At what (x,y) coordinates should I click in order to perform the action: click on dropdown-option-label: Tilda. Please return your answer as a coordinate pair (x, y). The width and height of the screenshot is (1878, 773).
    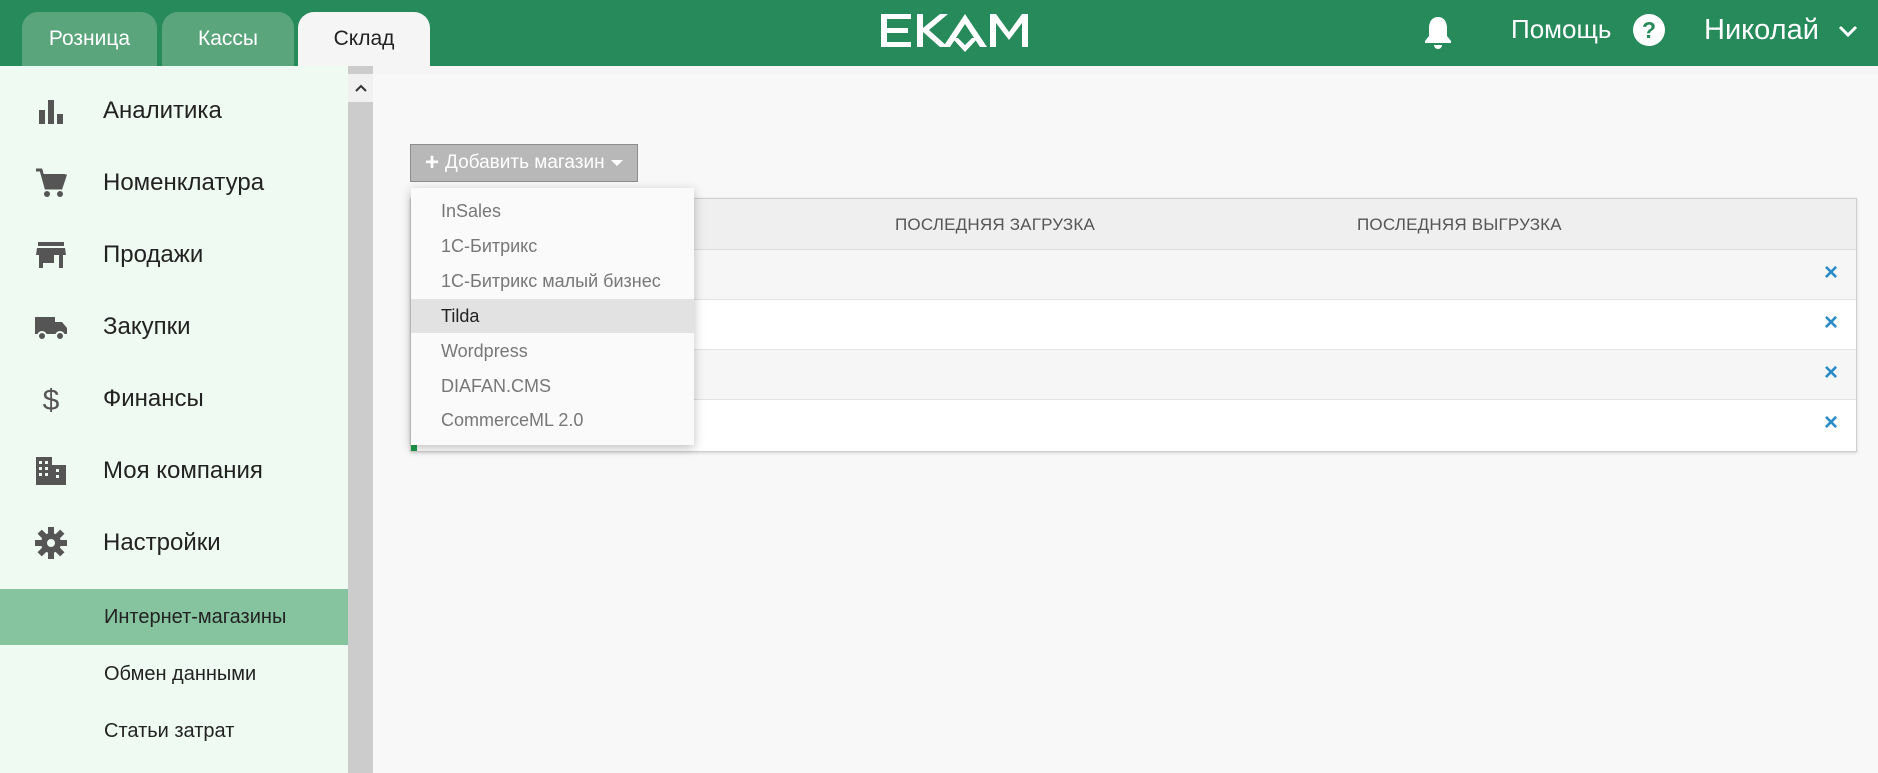
    Looking at the image, I should click on (460, 315).